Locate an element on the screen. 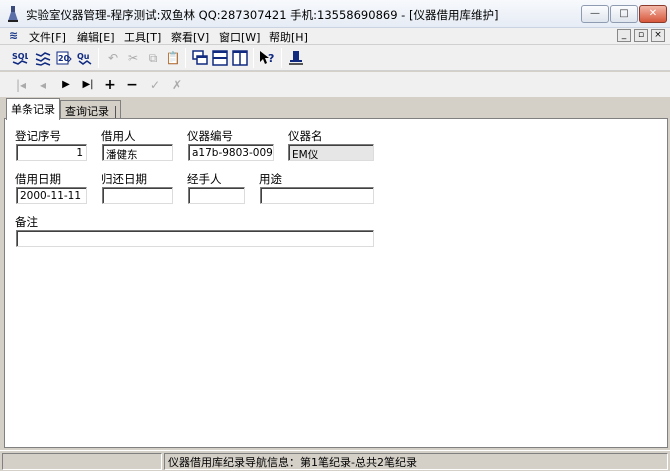 The image size is (670, 471). cancel-record-button: ✗ is located at coordinates (177, 85).